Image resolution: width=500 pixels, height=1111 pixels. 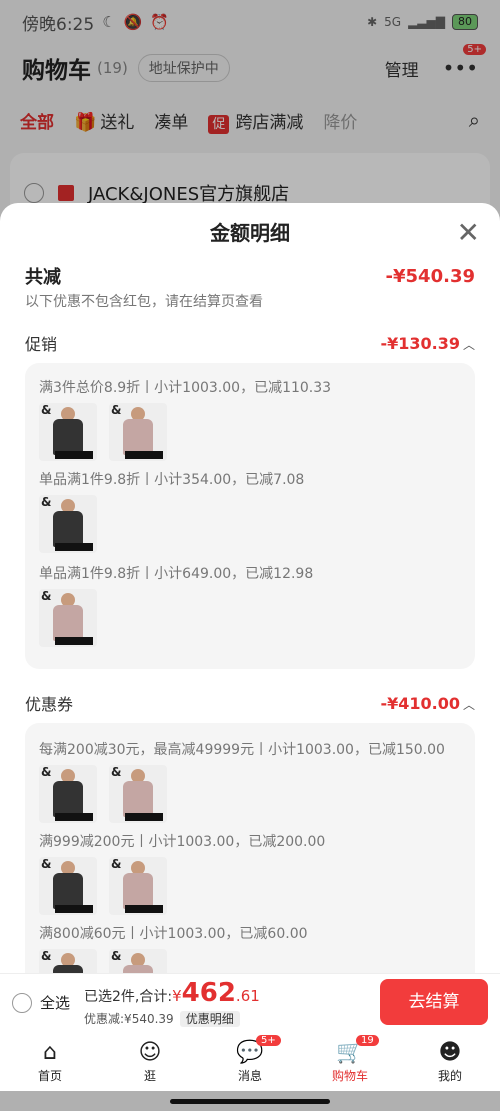 What do you see at coordinates (129, 1019) in the screenshot?
I see `discount-summary: 优惠减:¥540.39` at bounding box center [129, 1019].